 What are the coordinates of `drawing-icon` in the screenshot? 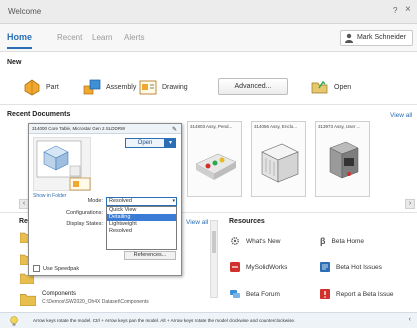 It's located at (148, 87).